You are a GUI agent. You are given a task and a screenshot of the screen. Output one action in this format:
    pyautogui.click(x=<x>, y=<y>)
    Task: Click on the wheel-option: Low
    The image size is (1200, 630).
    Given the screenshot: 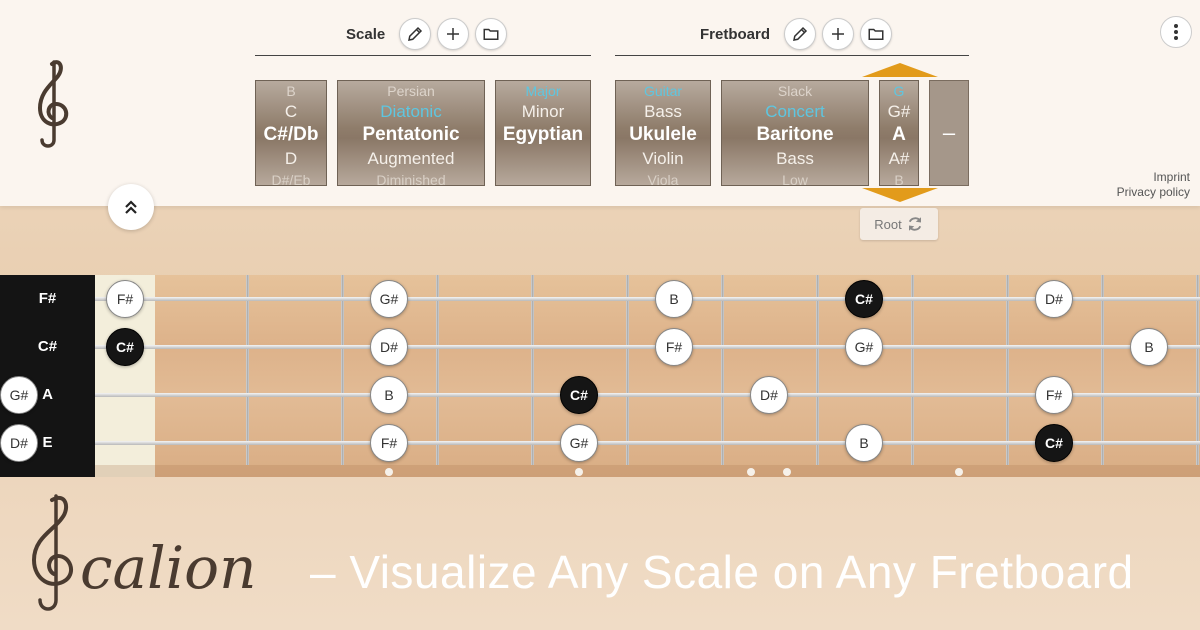 What is the action you would take?
    pyautogui.click(x=795, y=178)
    